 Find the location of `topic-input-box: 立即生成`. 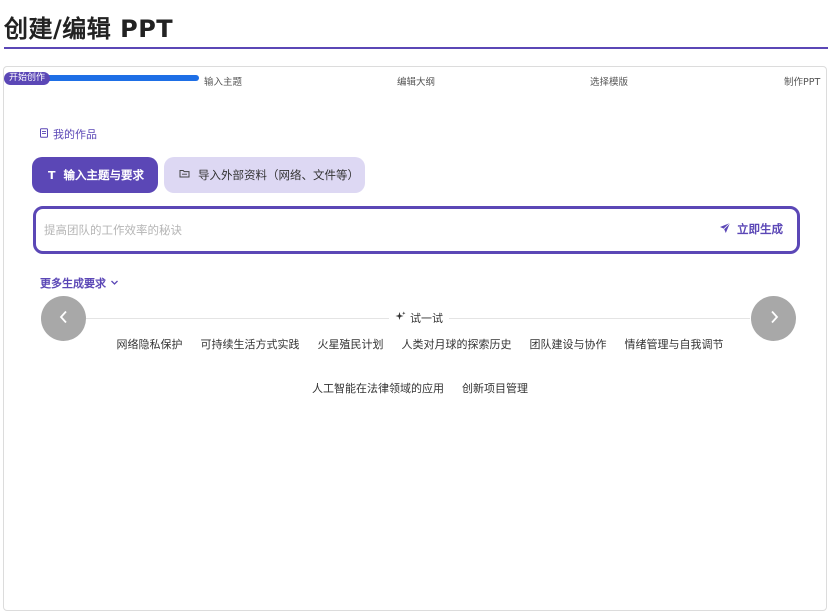

topic-input-box: 立即生成 is located at coordinates (416, 230).